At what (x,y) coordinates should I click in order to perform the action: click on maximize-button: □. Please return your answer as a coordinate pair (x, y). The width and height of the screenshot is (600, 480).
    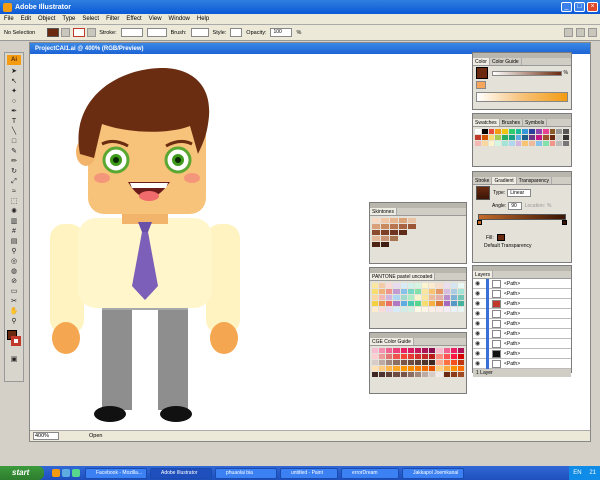
    Looking at the image, I should click on (579, 7).